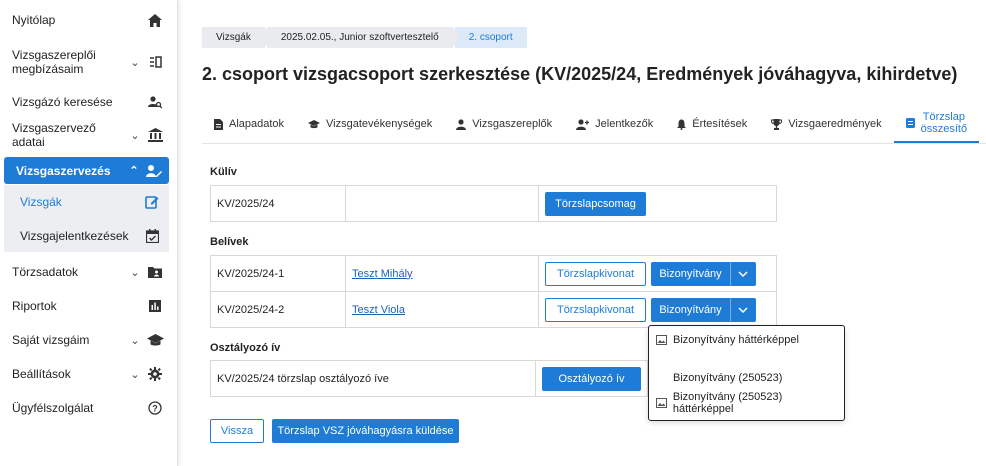 This screenshot has height=466, width=986. I want to click on bell-icon, so click(682, 124).